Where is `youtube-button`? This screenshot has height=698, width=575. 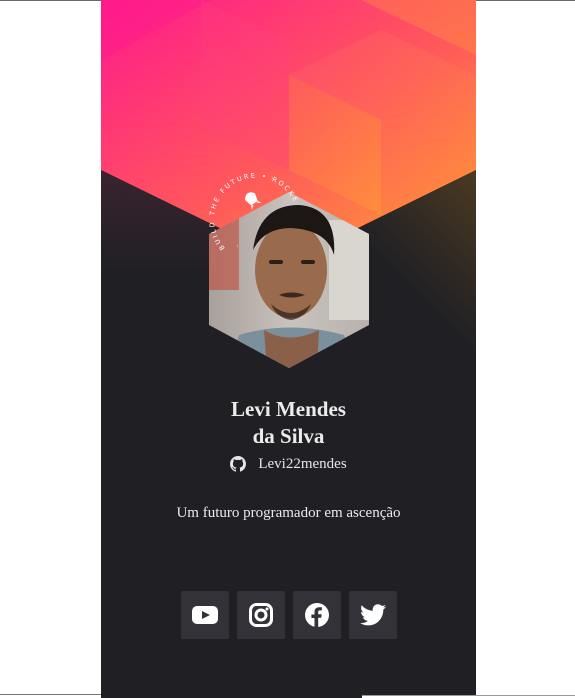
youtube-button is located at coordinates (205, 615).